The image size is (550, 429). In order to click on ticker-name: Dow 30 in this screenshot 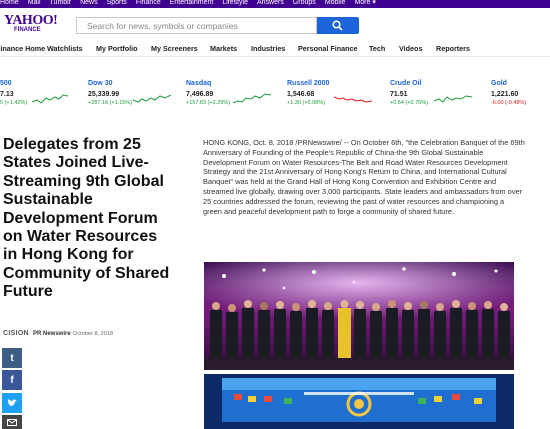, I will do `click(100, 83)`.